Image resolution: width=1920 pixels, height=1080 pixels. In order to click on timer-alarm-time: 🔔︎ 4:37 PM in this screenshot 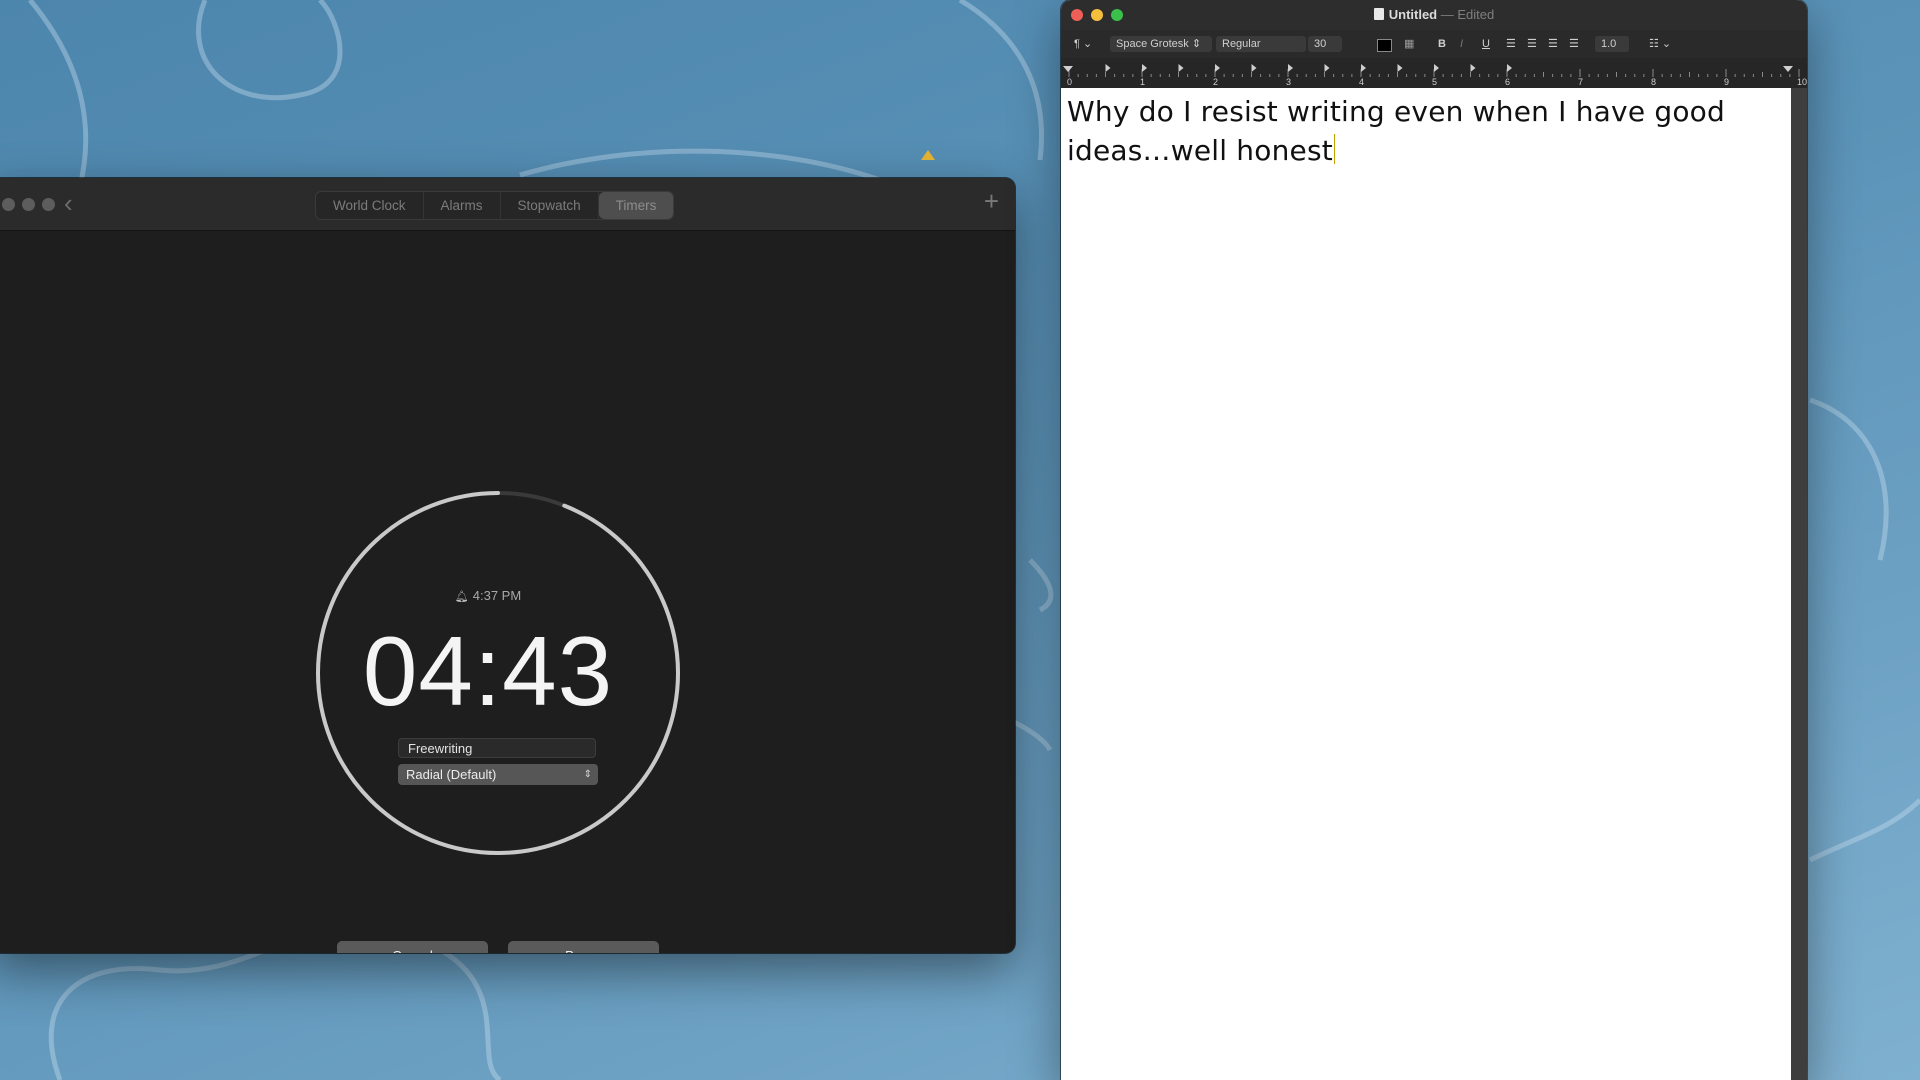, I will do `click(494, 595)`.